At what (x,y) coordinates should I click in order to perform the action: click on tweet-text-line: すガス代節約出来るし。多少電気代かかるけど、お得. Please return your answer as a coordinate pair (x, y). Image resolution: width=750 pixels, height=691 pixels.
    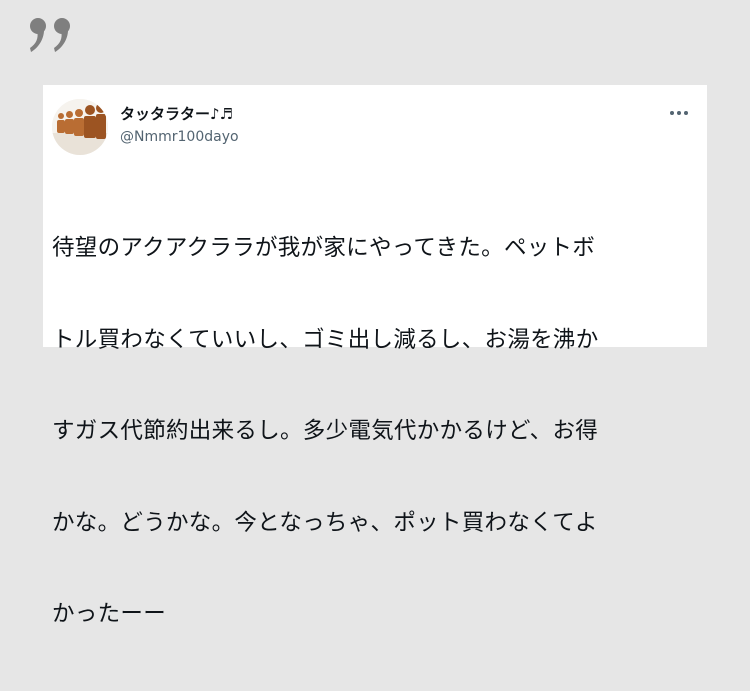
    Looking at the image, I should click on (325, 431).